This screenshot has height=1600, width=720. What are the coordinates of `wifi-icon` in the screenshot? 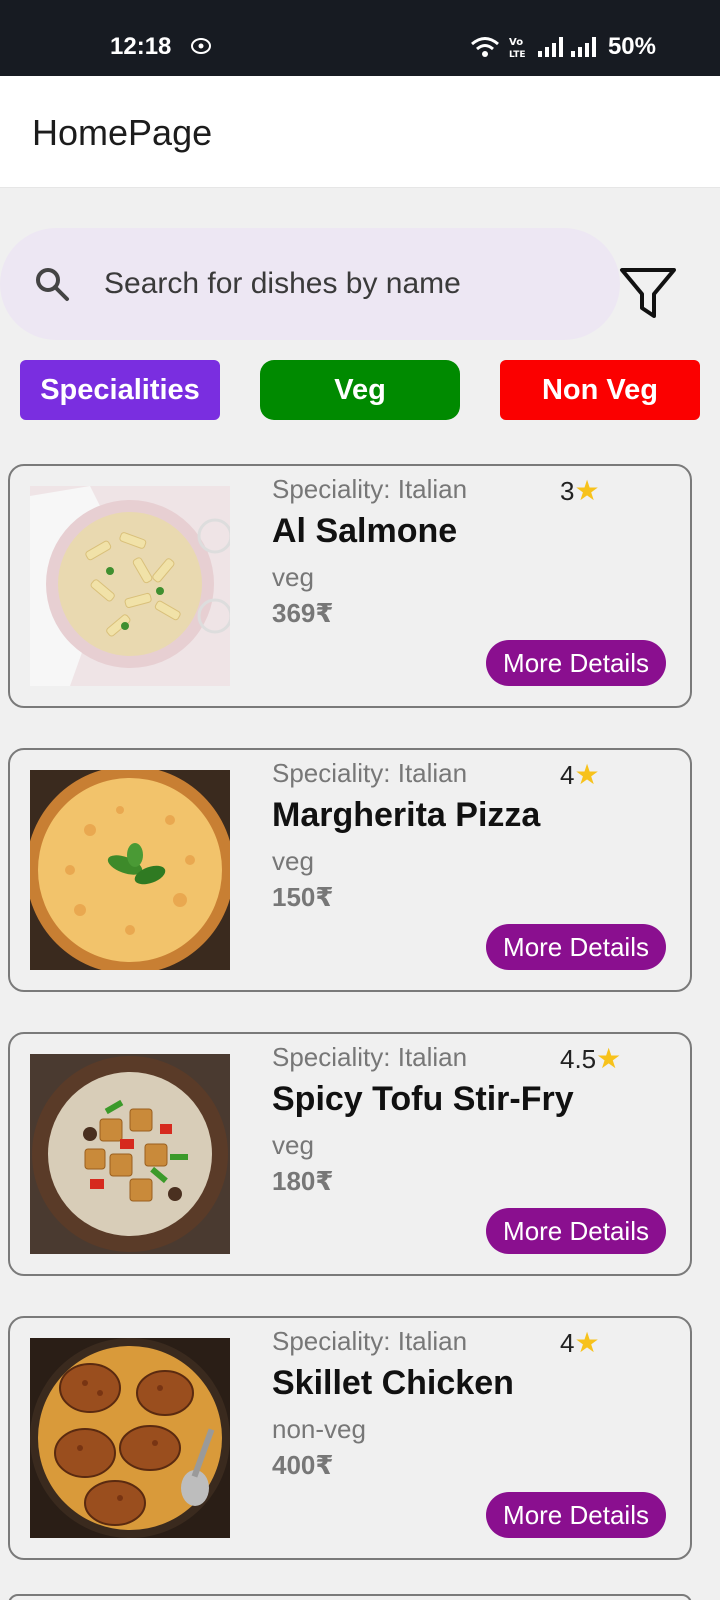 It's located at (484, 47).